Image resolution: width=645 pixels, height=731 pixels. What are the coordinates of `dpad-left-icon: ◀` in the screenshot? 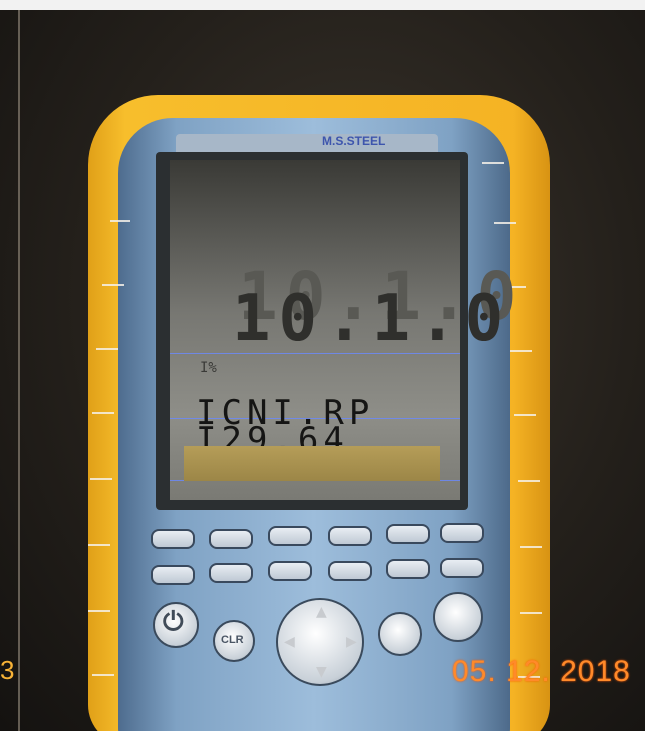 It's located at (289, 642).